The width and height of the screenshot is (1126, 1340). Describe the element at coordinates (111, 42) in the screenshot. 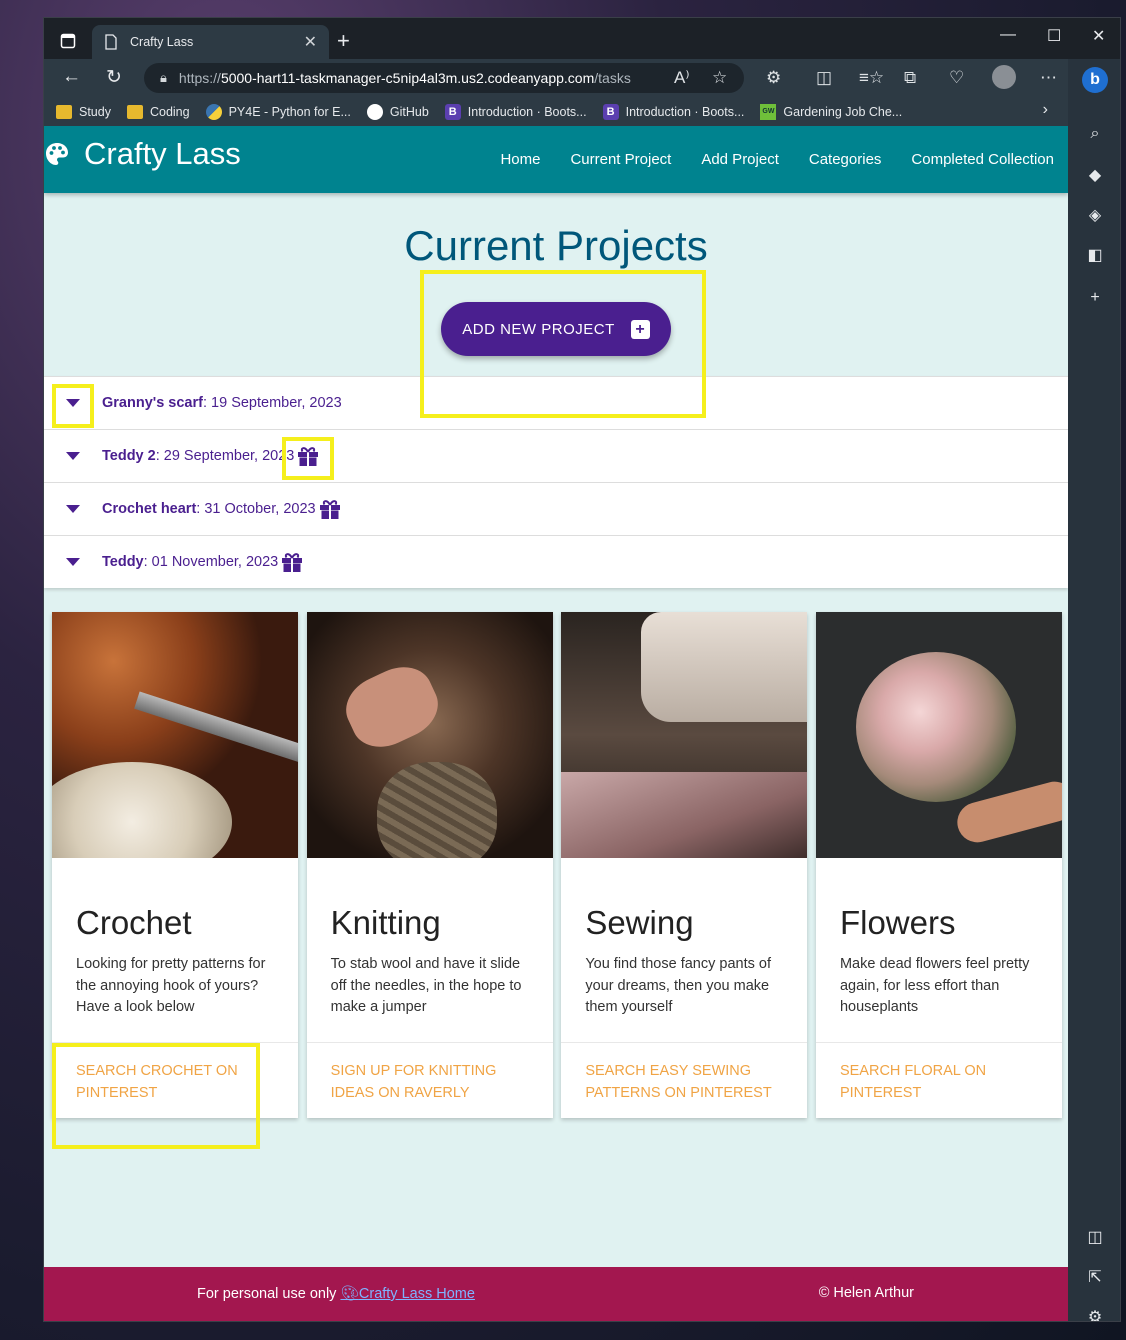

I see `document-icon` at that location.